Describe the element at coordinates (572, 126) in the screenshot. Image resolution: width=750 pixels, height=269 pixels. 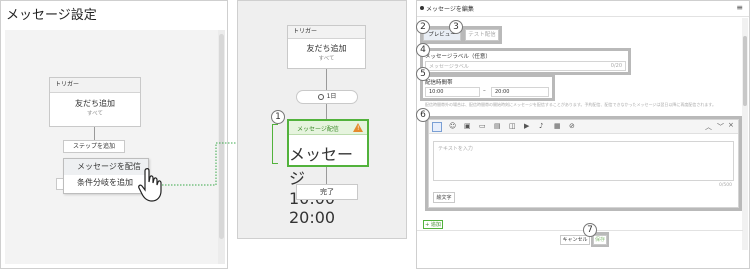
I see `link-tool-icon: ⊘` at that location.